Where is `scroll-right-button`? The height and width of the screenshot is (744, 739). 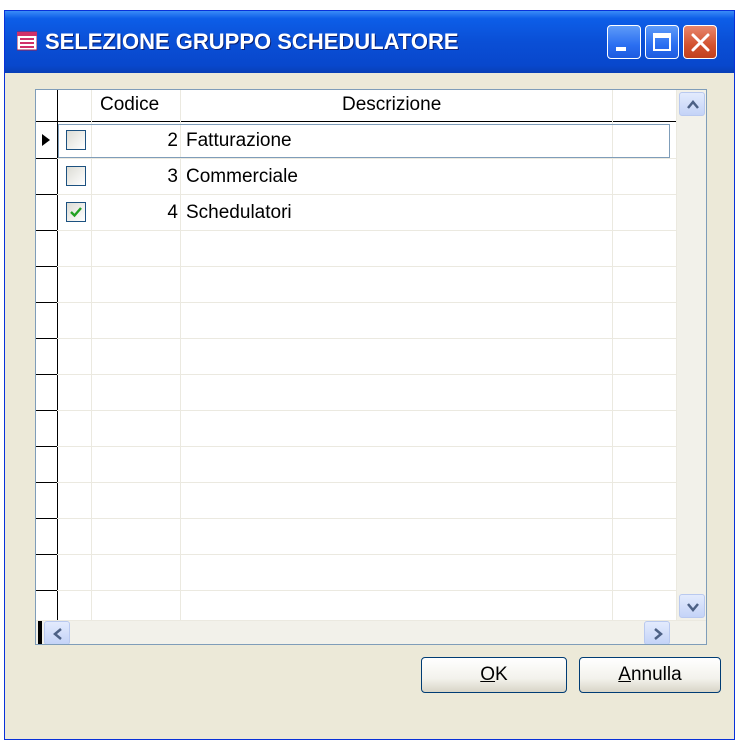 scroll-right-button is located at coordinates (657, 632).